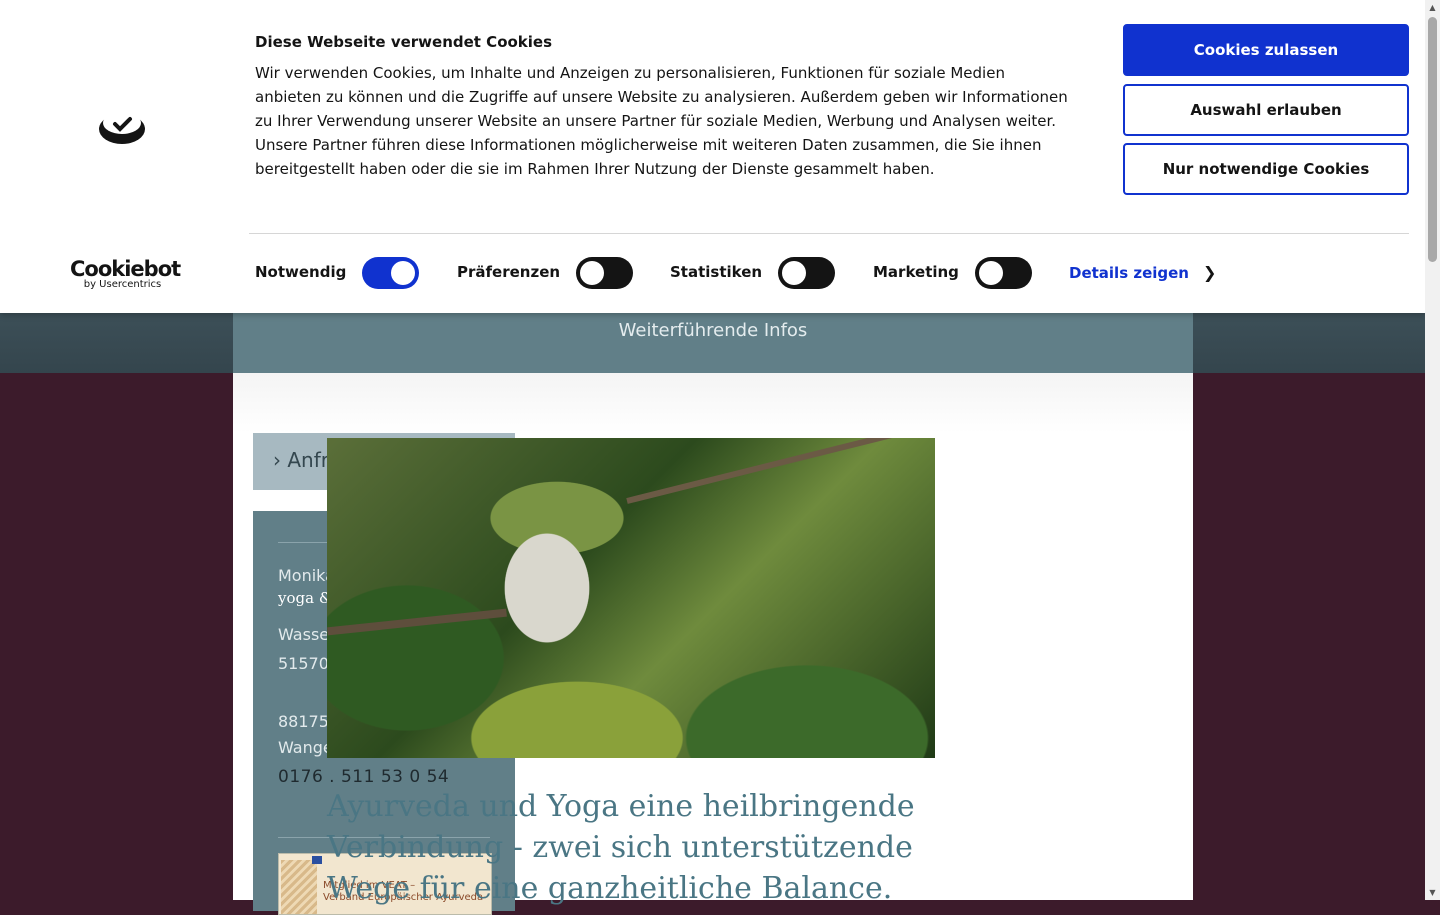  I want to click on toggle-necessary, so click(390, 273).